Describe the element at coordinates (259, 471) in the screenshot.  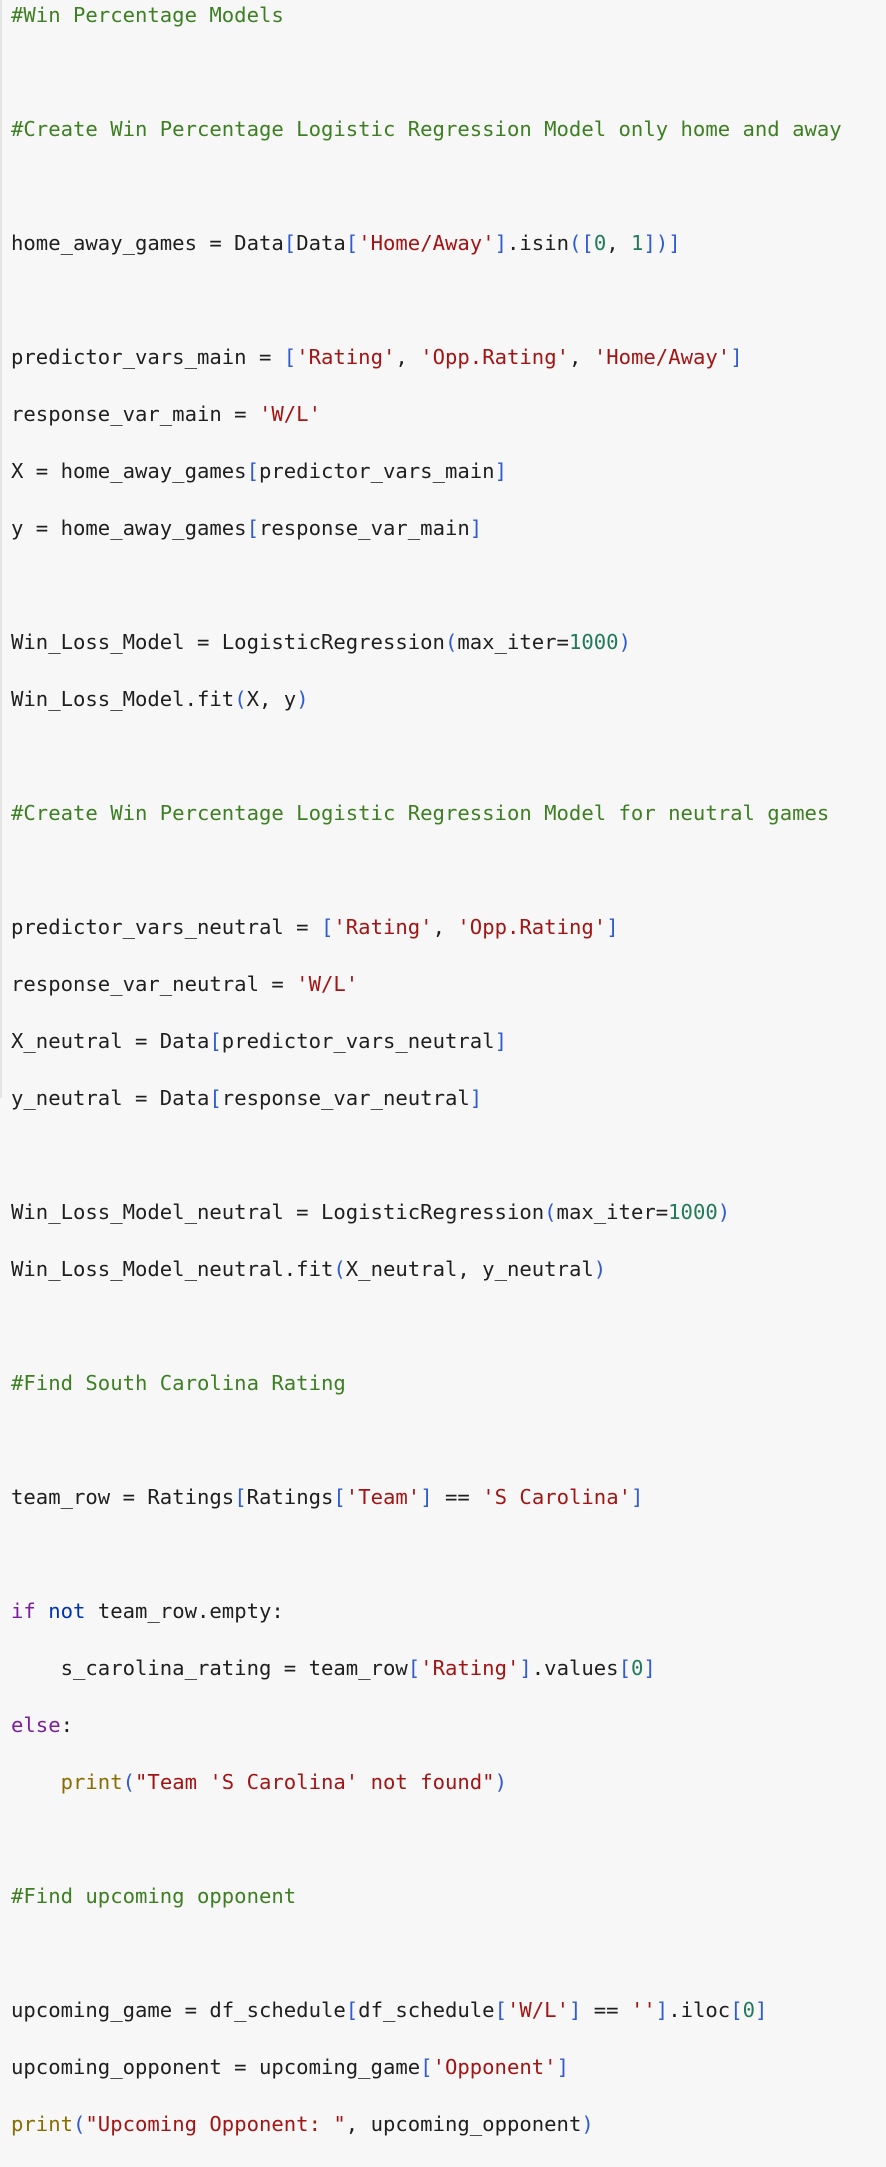
I see `code-text: X = home_away_games[predictor_vars_main]` at that location.